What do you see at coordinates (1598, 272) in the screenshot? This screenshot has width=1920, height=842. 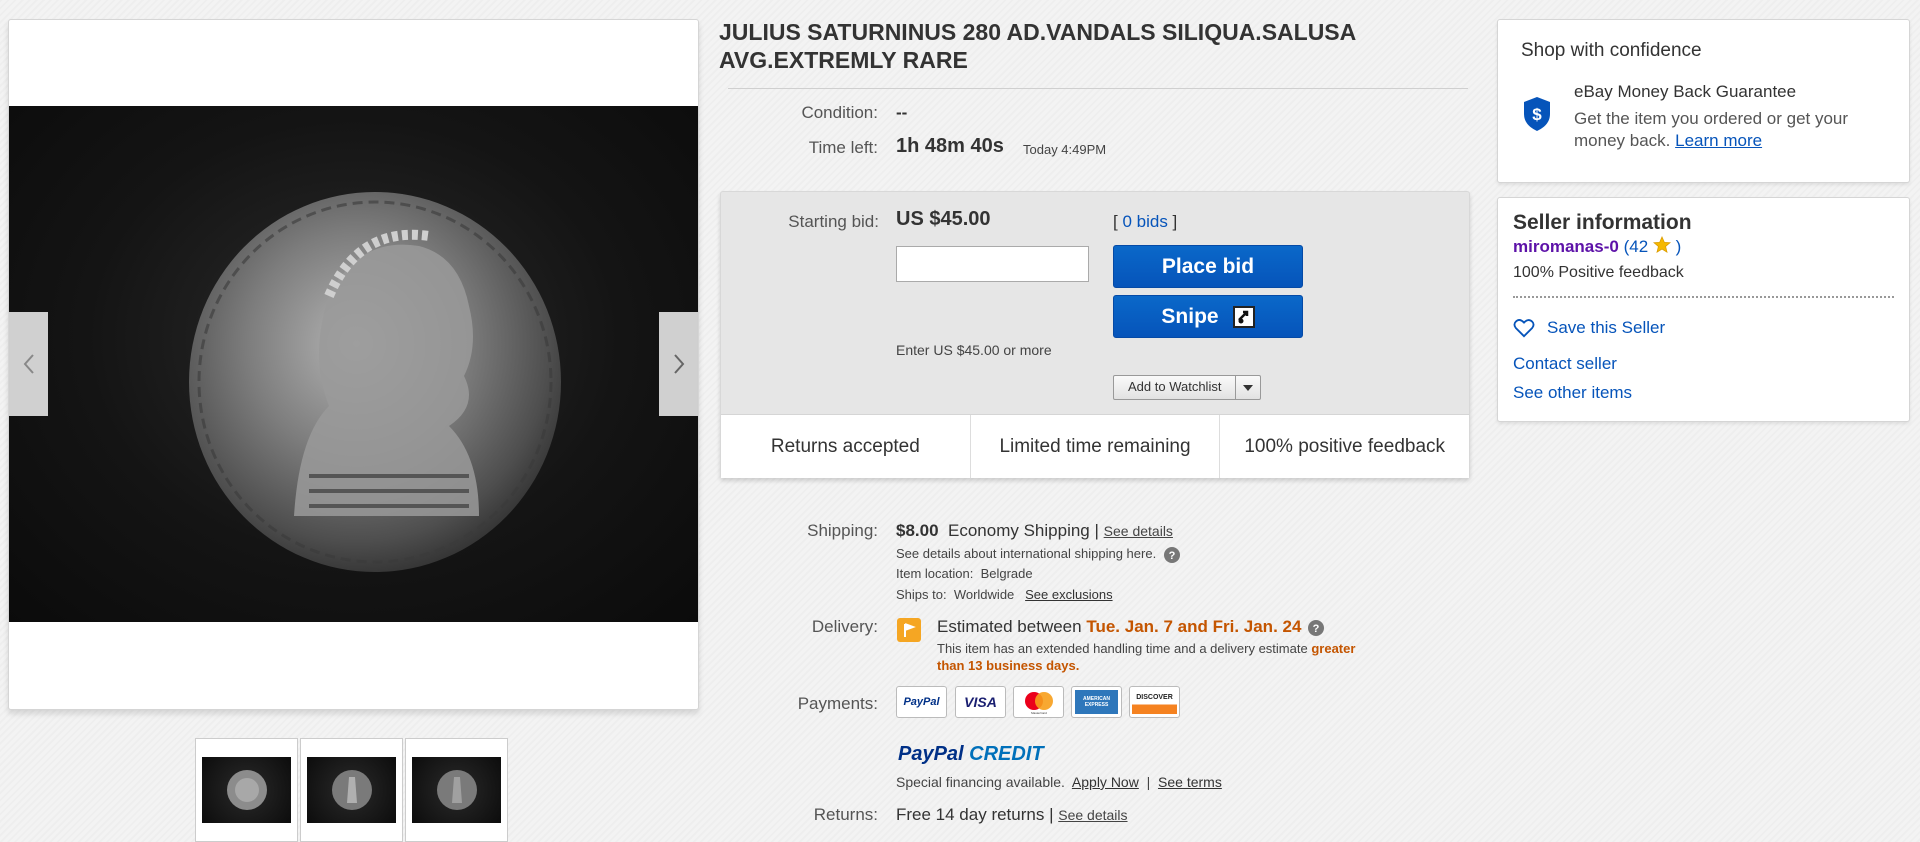 I see `positive-feedback: 100% Positive feedback` at bounding box center [1598, 272].